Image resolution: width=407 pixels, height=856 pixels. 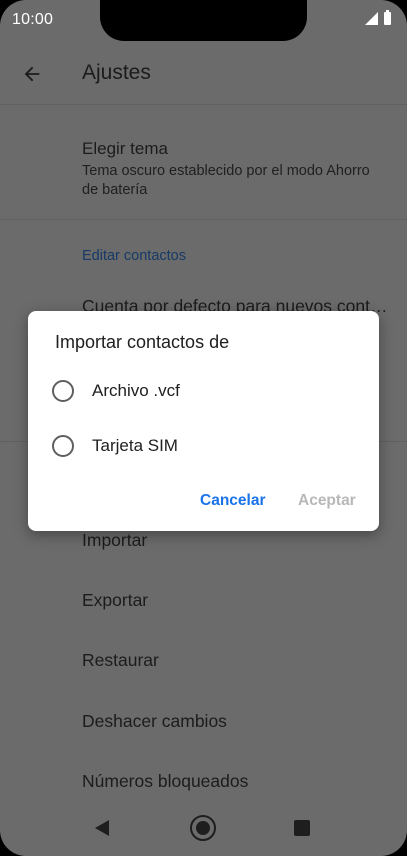 What do you see at coordinates (120, 660) in the screenshot?
I see `restore-label: Restaurar` at bounding box center [120, 660].